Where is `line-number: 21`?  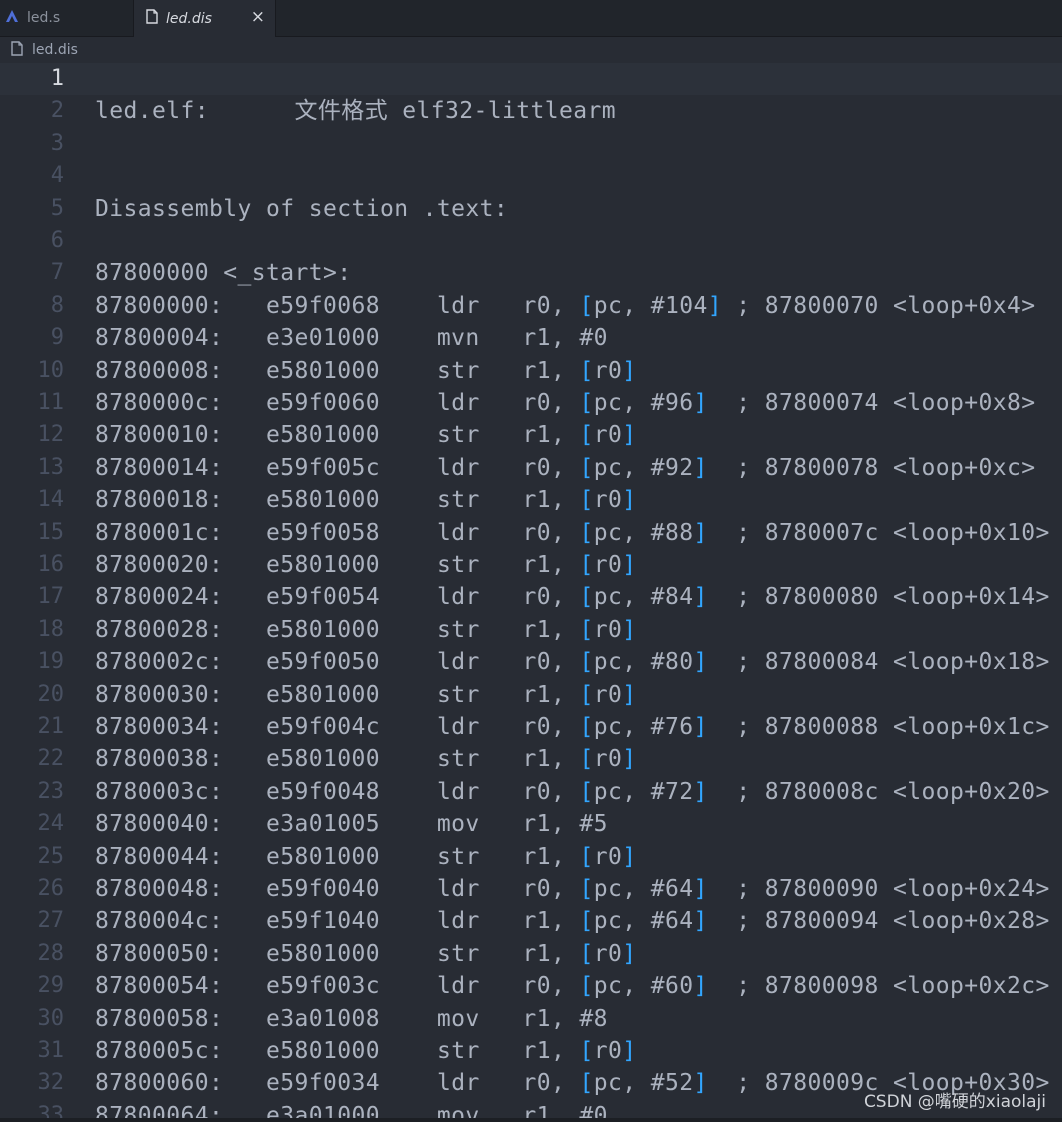
line-number: 21 is located at coordinates (51, 726).